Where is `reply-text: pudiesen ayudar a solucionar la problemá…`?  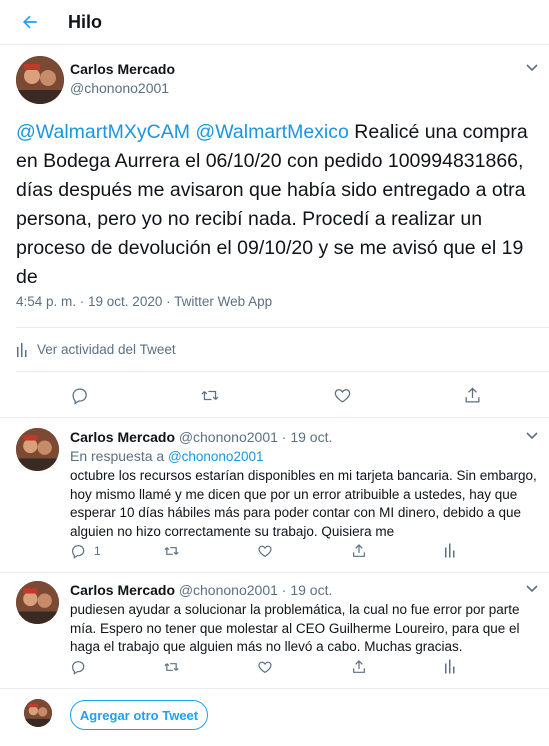
reply-text: pudiesen ayudar a solucionar la problemá… is located at coordinates (295, 628).